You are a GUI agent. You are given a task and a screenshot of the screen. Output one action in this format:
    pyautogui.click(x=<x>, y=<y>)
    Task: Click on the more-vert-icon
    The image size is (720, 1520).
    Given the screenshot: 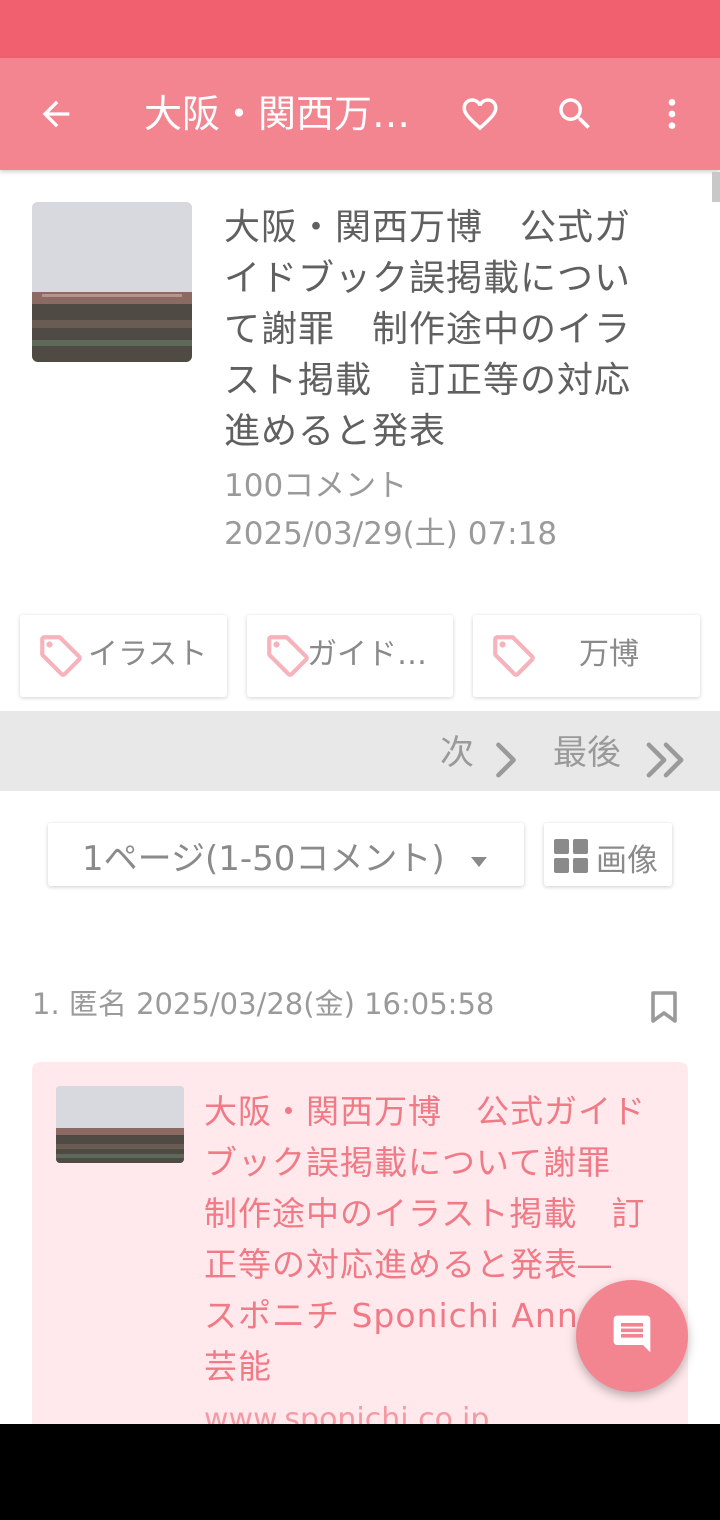 What is the action you would take?
    pyautogui.click(x=672, y=114)
    